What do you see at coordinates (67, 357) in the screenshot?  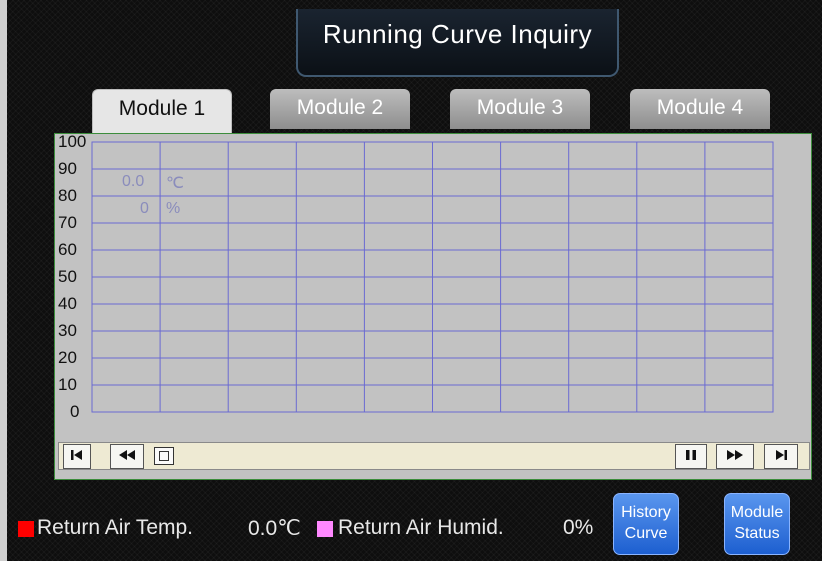 I see `y-tick-label: 20` at bounding box center [67, 357].